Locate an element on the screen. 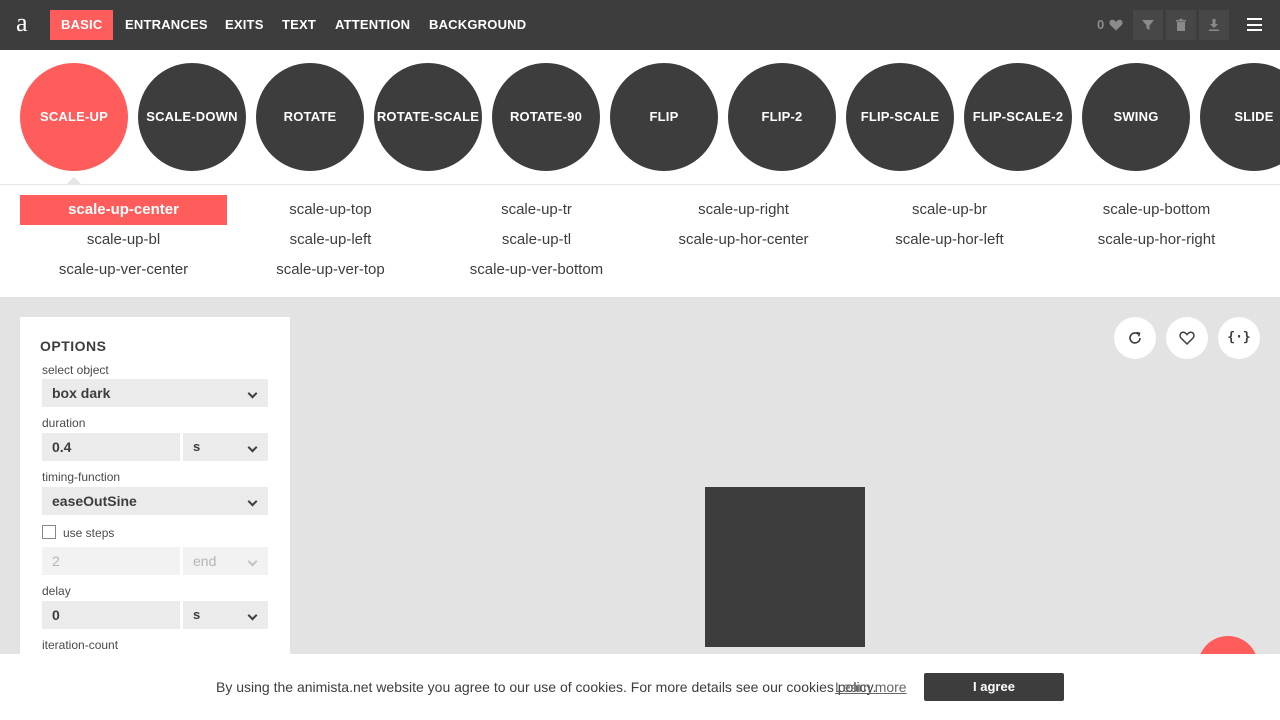 The height and width of the screenshot is (720, 1280). use-steps-label: use steps is located at coordinates (89, 533).